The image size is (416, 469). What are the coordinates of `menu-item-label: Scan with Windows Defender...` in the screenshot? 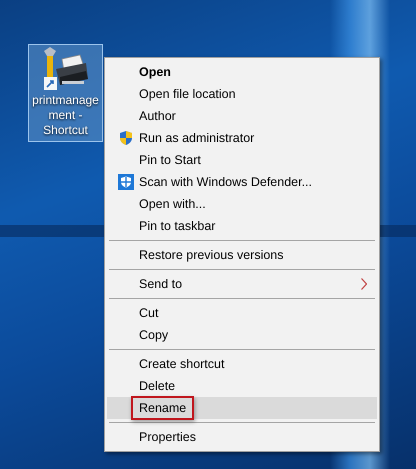 It's located at (225, 182).